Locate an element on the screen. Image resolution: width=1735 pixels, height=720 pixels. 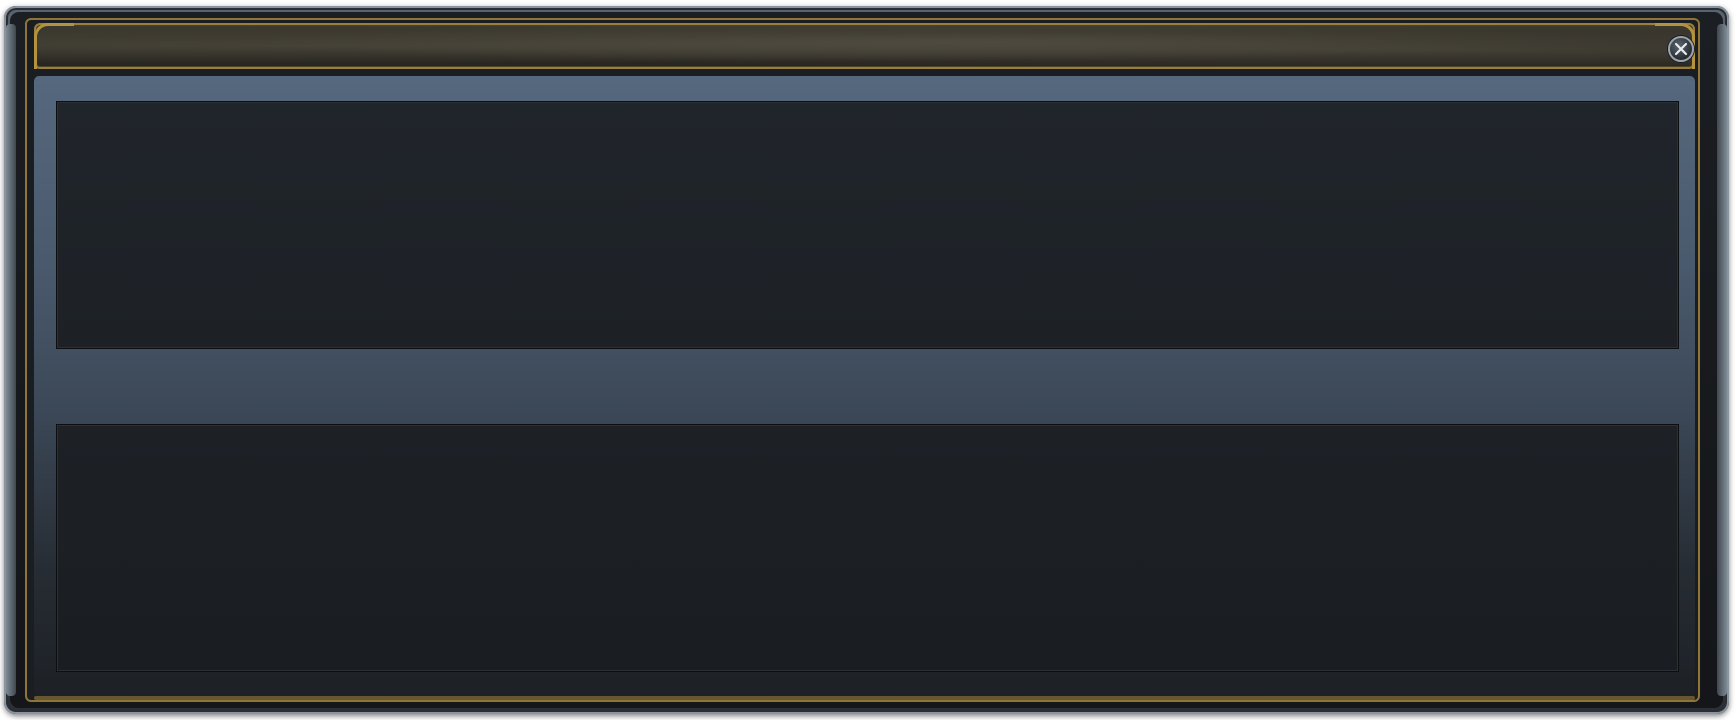
close-icon is located at coordinates (1681, 49).